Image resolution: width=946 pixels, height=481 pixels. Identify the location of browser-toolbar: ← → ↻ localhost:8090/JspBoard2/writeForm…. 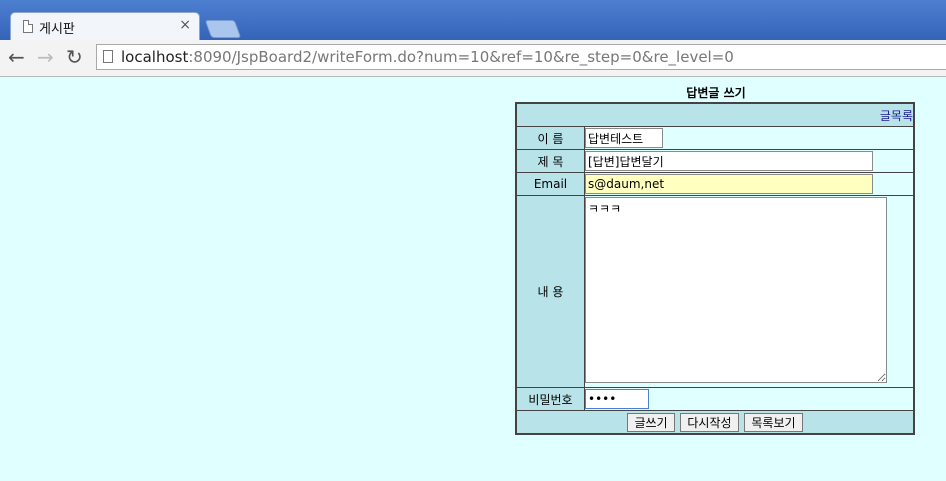
(473, 58).